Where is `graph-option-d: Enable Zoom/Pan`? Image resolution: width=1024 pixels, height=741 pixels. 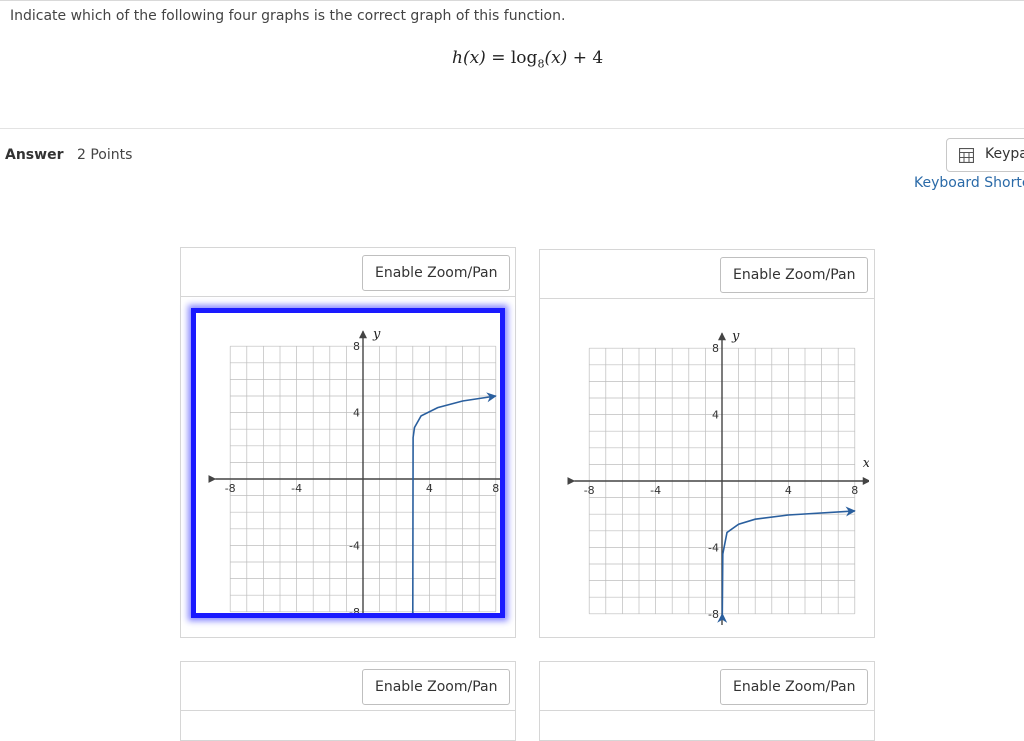
graph-option-d: Enable Zoom/Pan is located at coordinates (707, 701).